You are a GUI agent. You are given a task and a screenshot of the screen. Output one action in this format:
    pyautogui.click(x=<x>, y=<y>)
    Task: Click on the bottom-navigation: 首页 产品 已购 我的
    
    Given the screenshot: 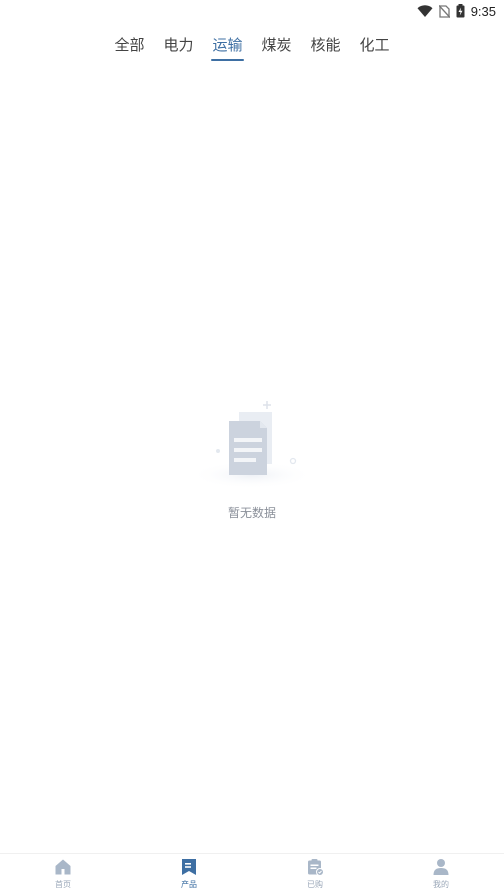 What is the action you would take?
    pyautogui.click(x=252, y=874)
    